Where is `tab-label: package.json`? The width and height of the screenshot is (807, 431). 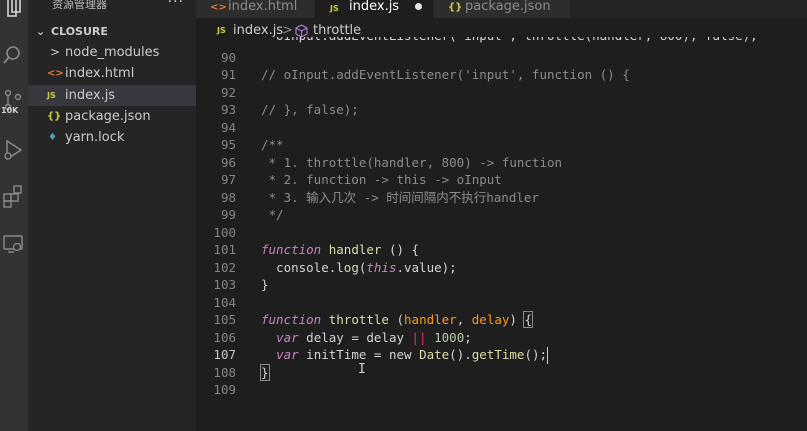
tab-label: package.json is located at coordinates (508, 7).